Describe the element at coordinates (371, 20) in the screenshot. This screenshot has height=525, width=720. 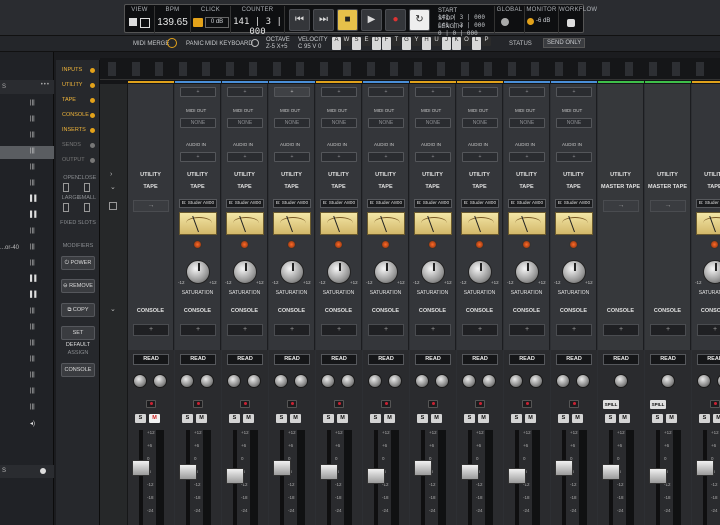
I see `play-button: ▶` at that location.